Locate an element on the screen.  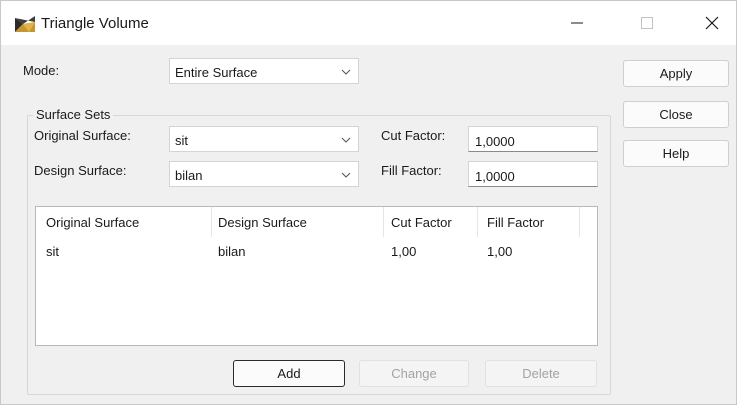
add-button: Add is located at coordinates (289, 373).